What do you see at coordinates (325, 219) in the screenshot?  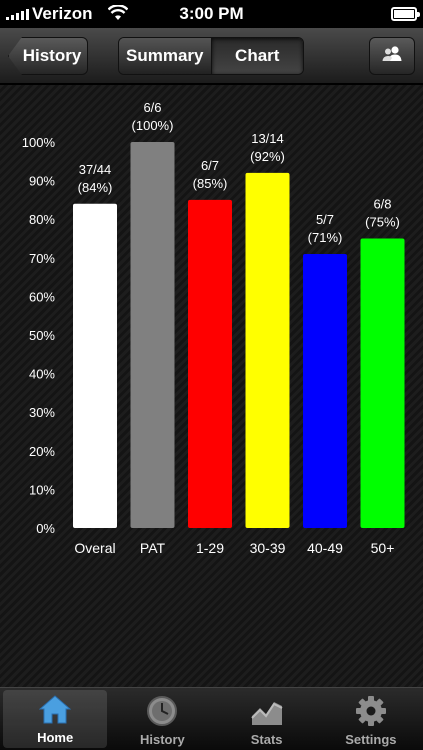 I see `bar-count-label: 5/7` at bounding box center [325, 219].